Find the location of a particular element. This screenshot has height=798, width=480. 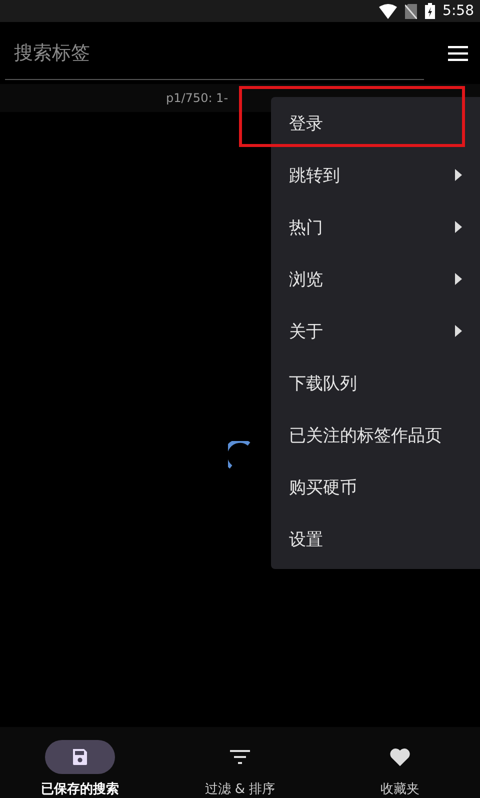

search-field: 搜索标签 is located at coordinates (214, 53).